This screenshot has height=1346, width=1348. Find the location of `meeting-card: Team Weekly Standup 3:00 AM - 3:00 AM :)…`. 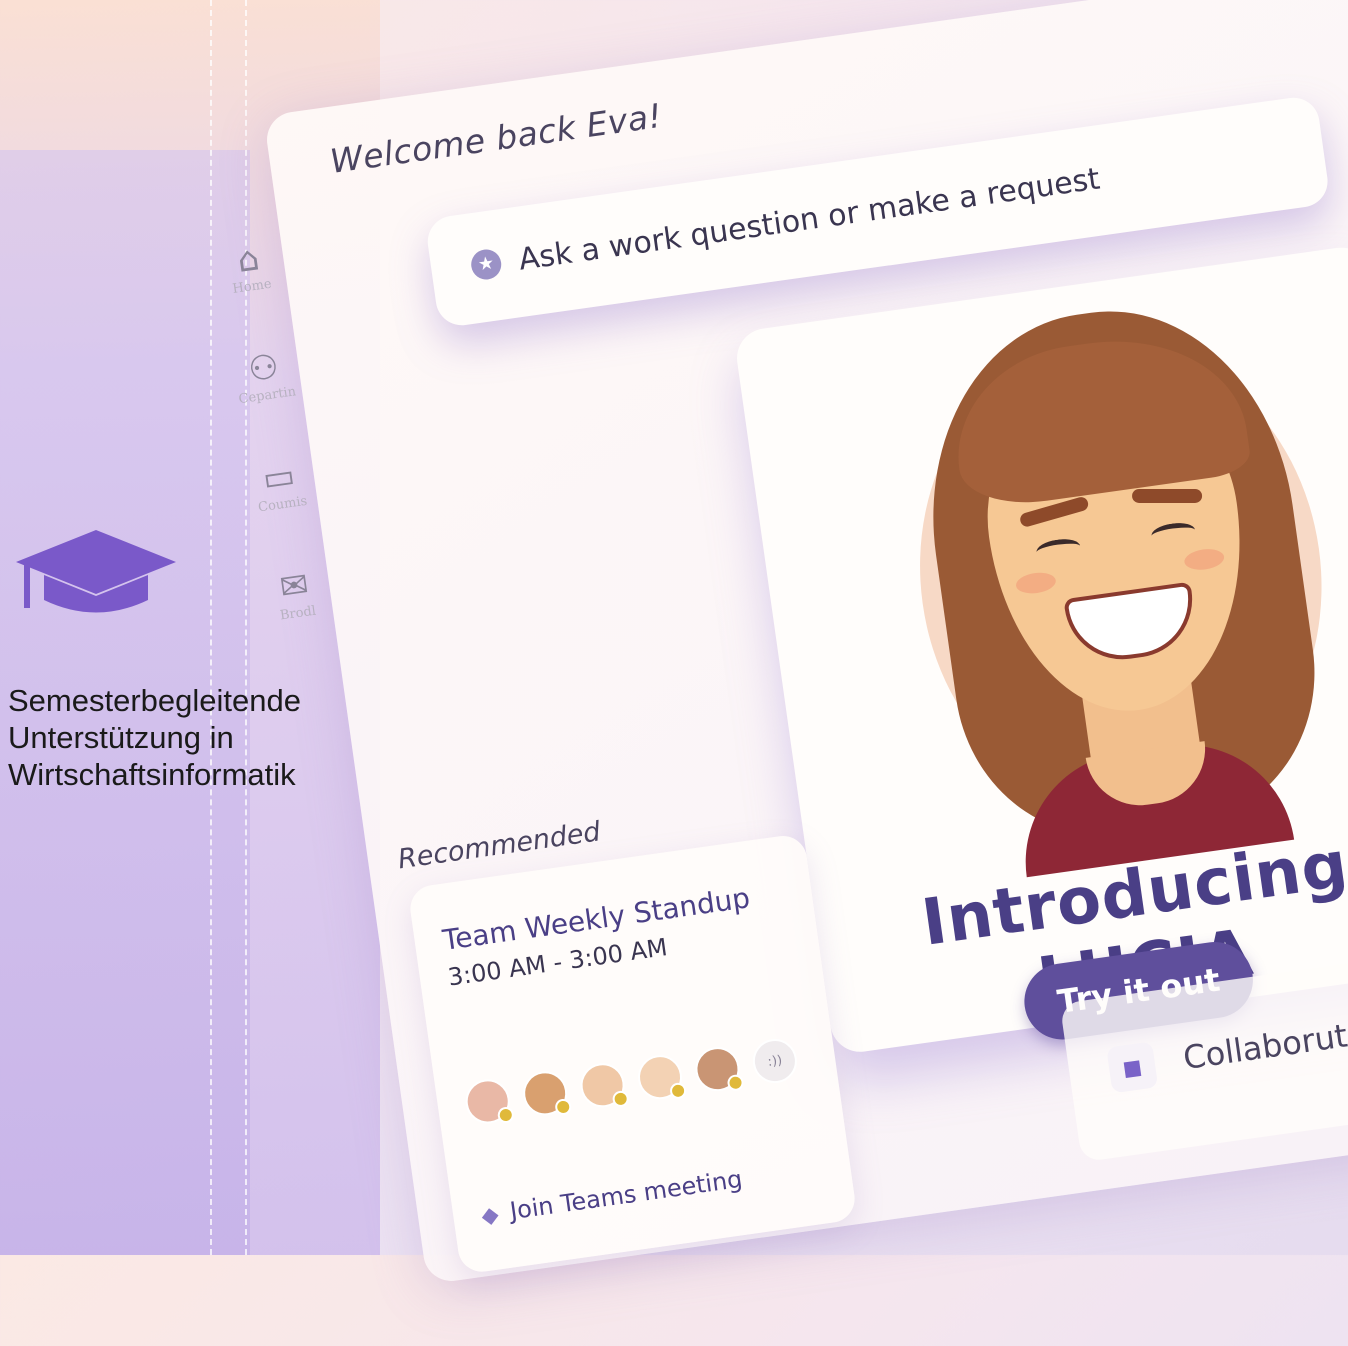

meeting-card: Team Weekly Standup 3:00 AM - 3:00 AM :)… is located at coordinates (632, 1053).